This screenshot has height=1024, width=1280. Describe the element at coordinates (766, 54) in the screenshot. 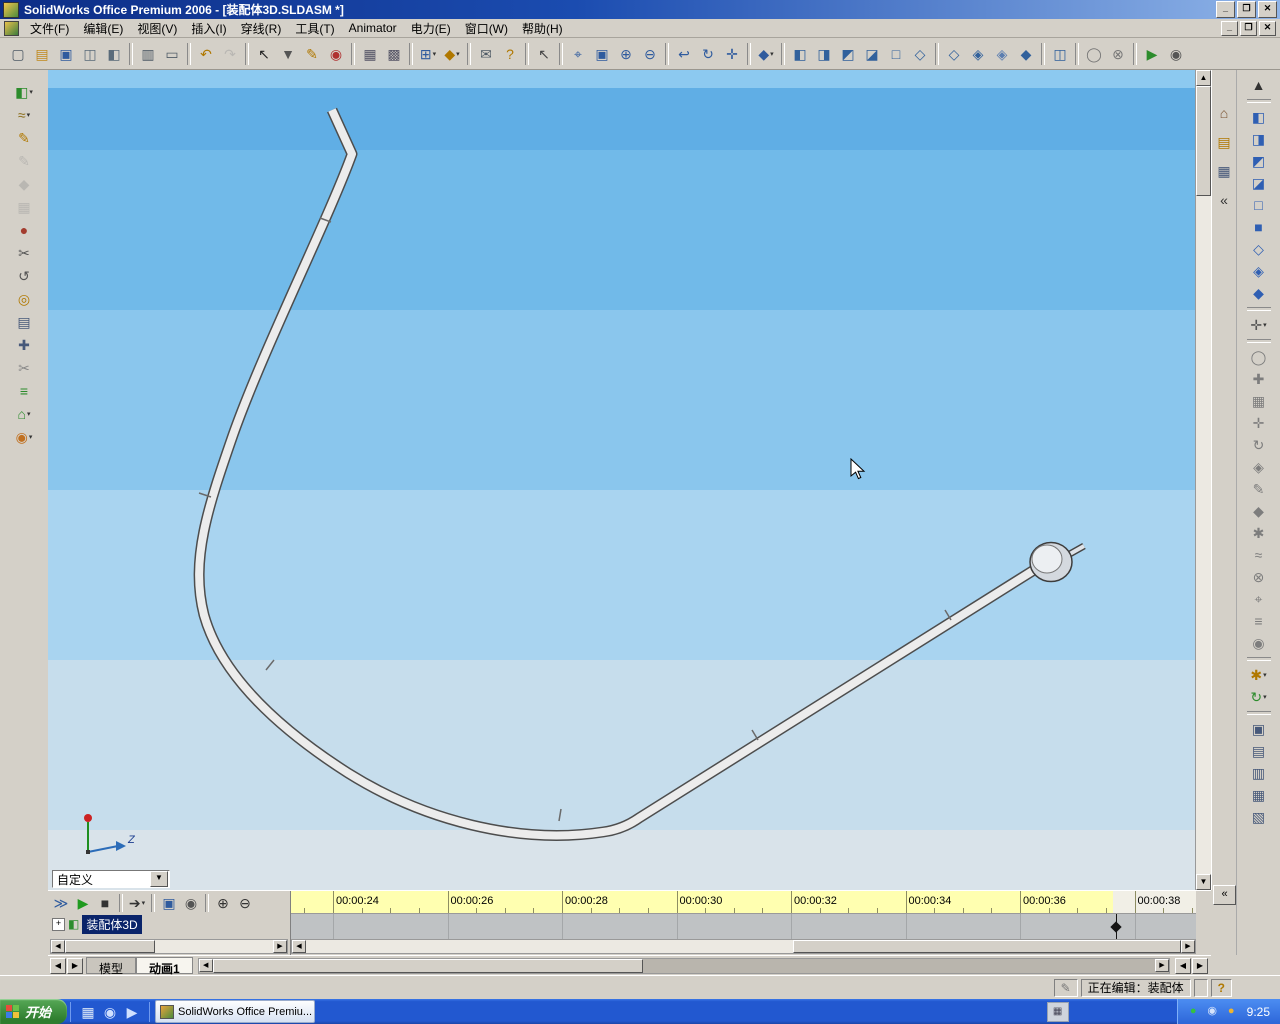

I see `standard-views-icon: ◆ ▾` at that location.